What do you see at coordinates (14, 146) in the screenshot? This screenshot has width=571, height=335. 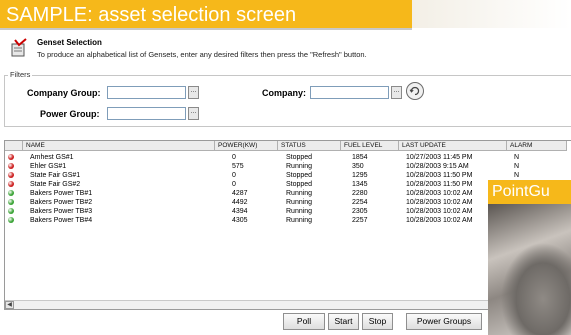 I see `column-header-status-dot` at bounding box center [14, 146].